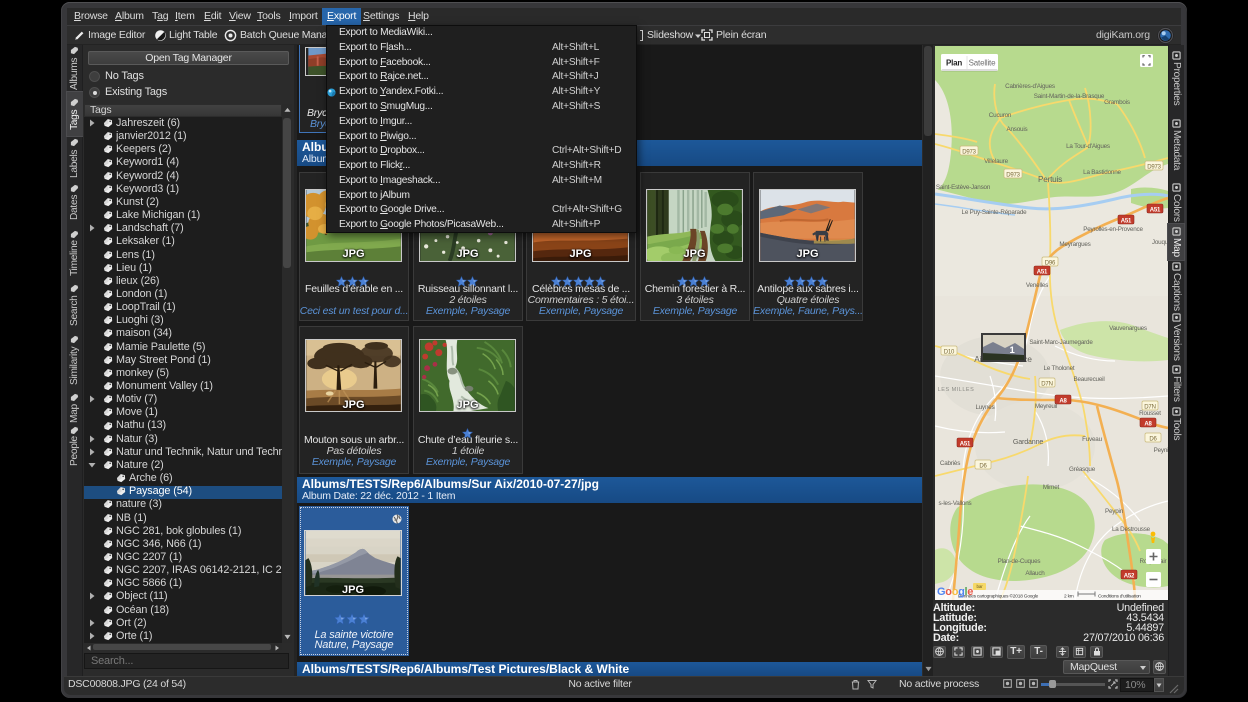 Image resolution: width=1248 pixels, height=702 pixels. Describe the element at coordinates (1160, 242) in the screenshot. I see `svg-text: Jouqu` at that location.